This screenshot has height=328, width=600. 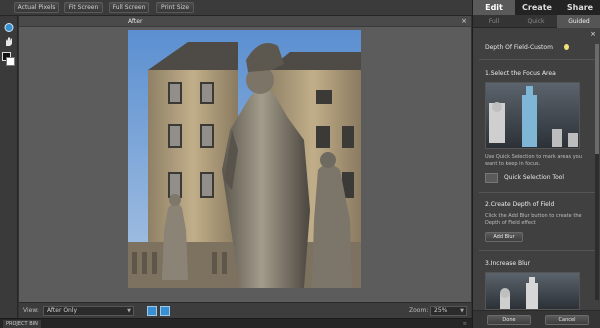 I want to click on quick-selection-tool-label: Quick Selection Tool, so click(x=534, y=178).